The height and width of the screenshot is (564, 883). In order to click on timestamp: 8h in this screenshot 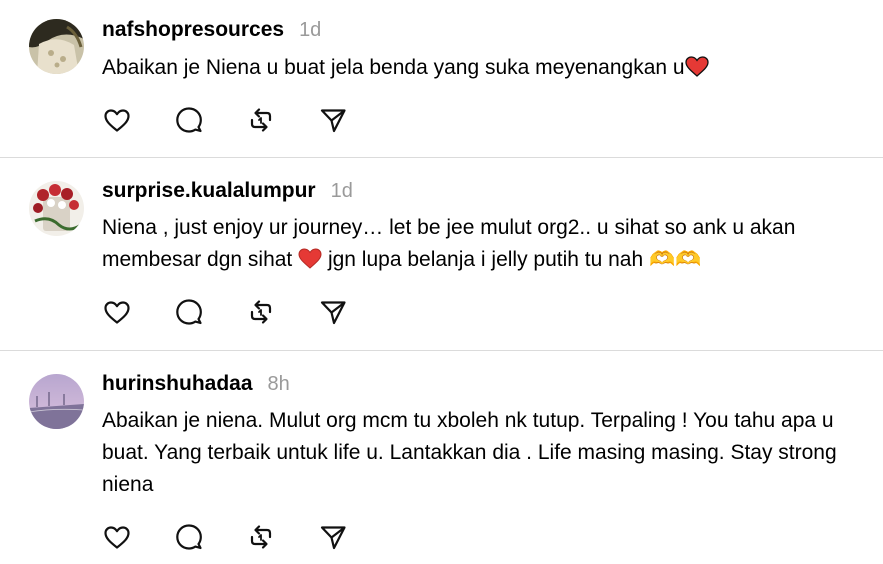, I will do `click(279, 384)`.